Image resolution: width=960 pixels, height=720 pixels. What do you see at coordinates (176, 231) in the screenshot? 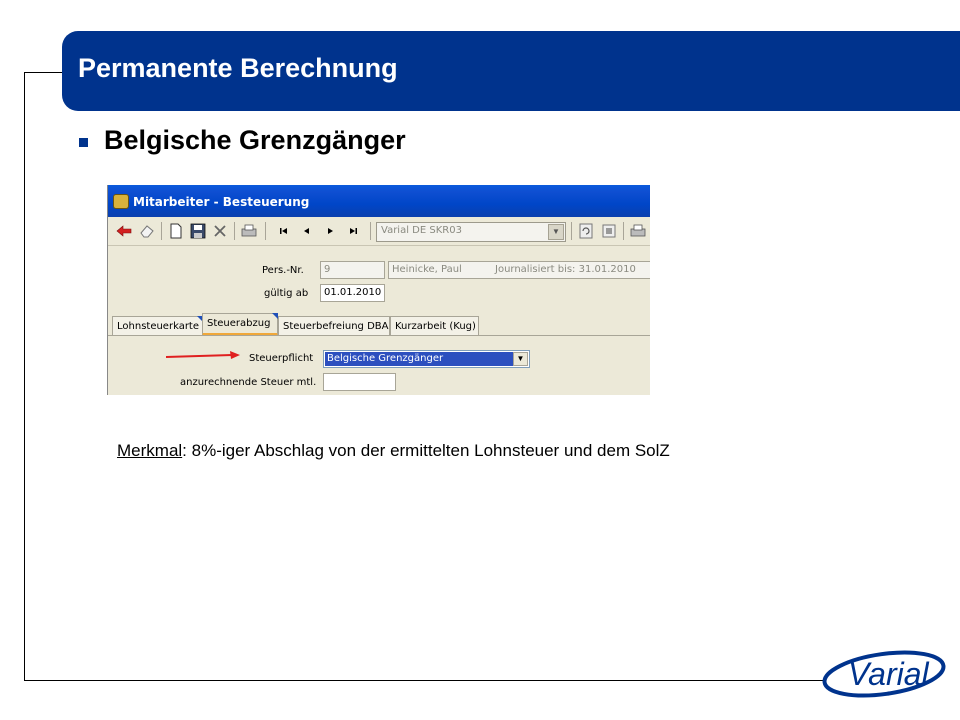
I see `new-document-icon` at bounding box center [176, 231].